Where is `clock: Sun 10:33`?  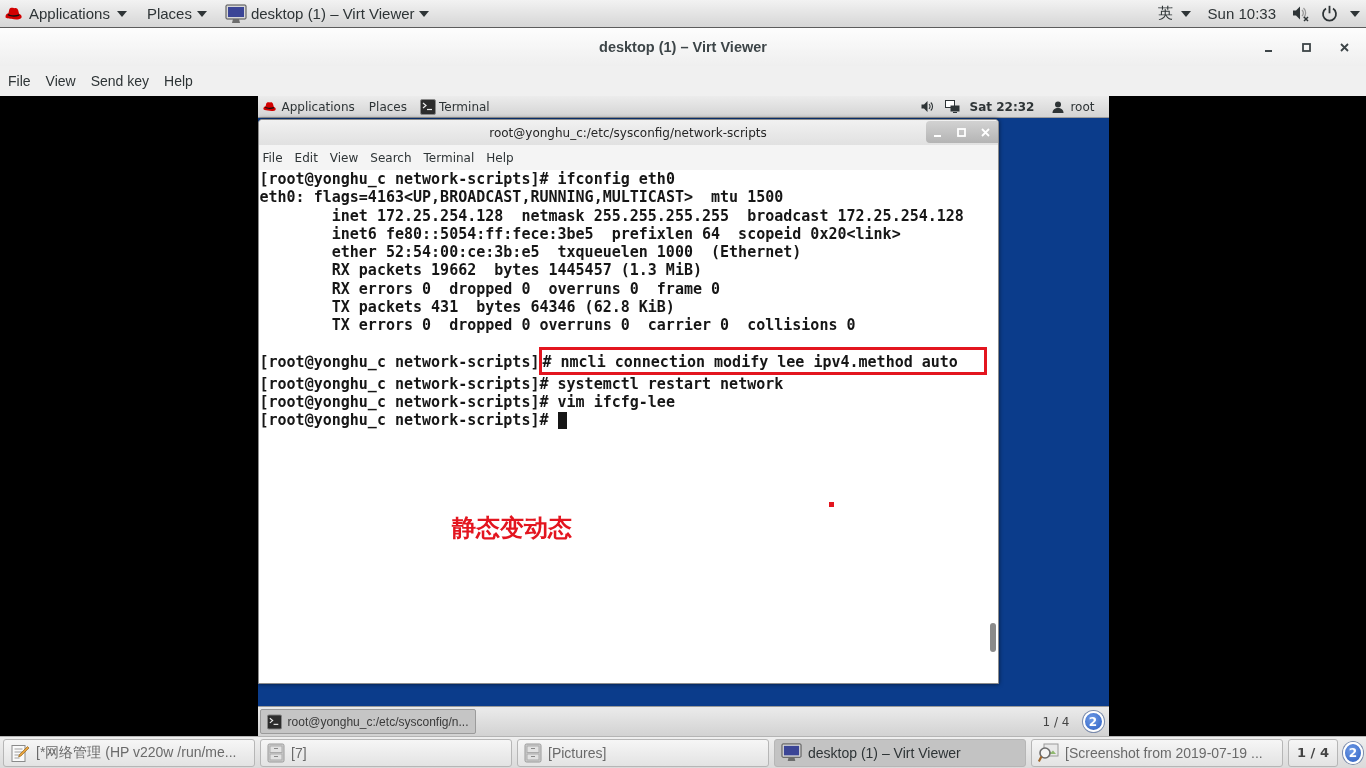 clock: Sun 10:33 is located at coordinates (1241, 13).